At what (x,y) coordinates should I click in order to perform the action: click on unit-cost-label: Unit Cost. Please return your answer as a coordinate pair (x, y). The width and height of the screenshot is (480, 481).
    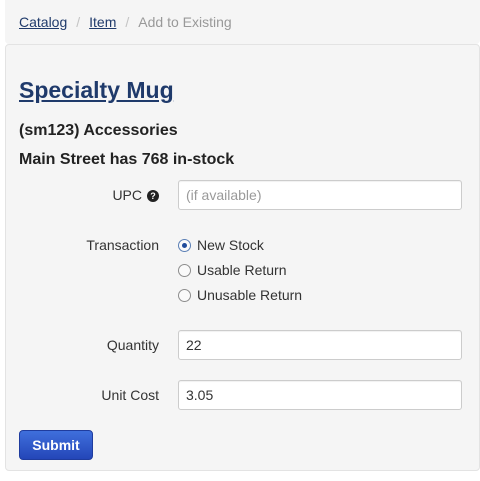
    Looking at the image, I should click on (130, 395).